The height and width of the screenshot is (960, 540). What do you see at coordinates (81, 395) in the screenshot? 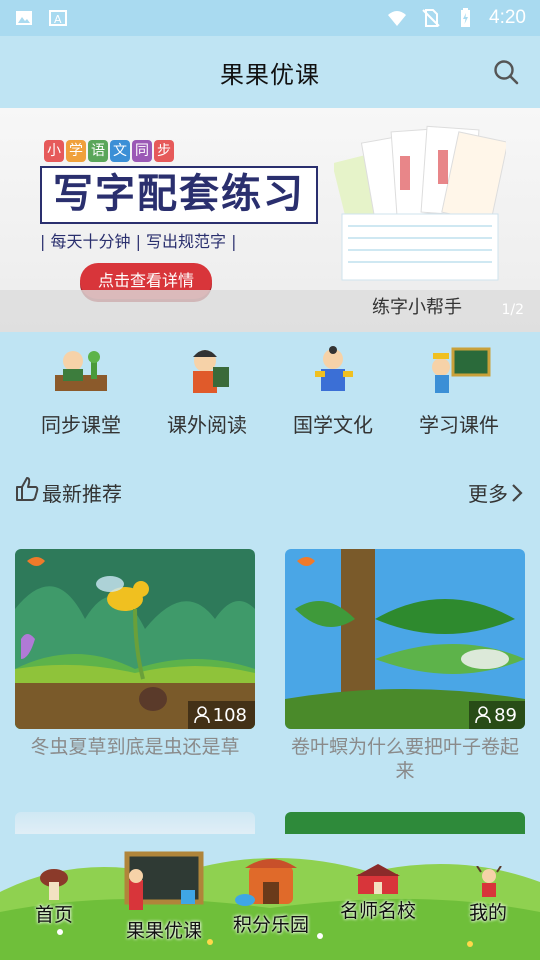
I see `category-tongbu-ketang: 同步课堂` at bounding box center [81, 395].